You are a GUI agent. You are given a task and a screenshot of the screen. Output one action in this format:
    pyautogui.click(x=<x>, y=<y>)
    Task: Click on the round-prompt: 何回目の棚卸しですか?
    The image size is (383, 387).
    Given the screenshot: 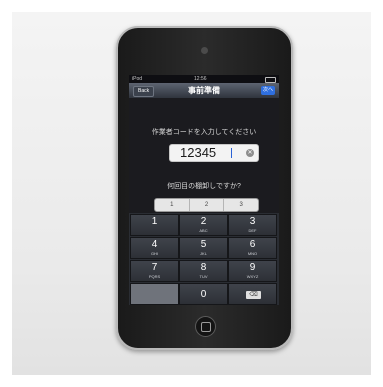 What is the action you would take?
    pyautogui.click(x=204, y=186)
    